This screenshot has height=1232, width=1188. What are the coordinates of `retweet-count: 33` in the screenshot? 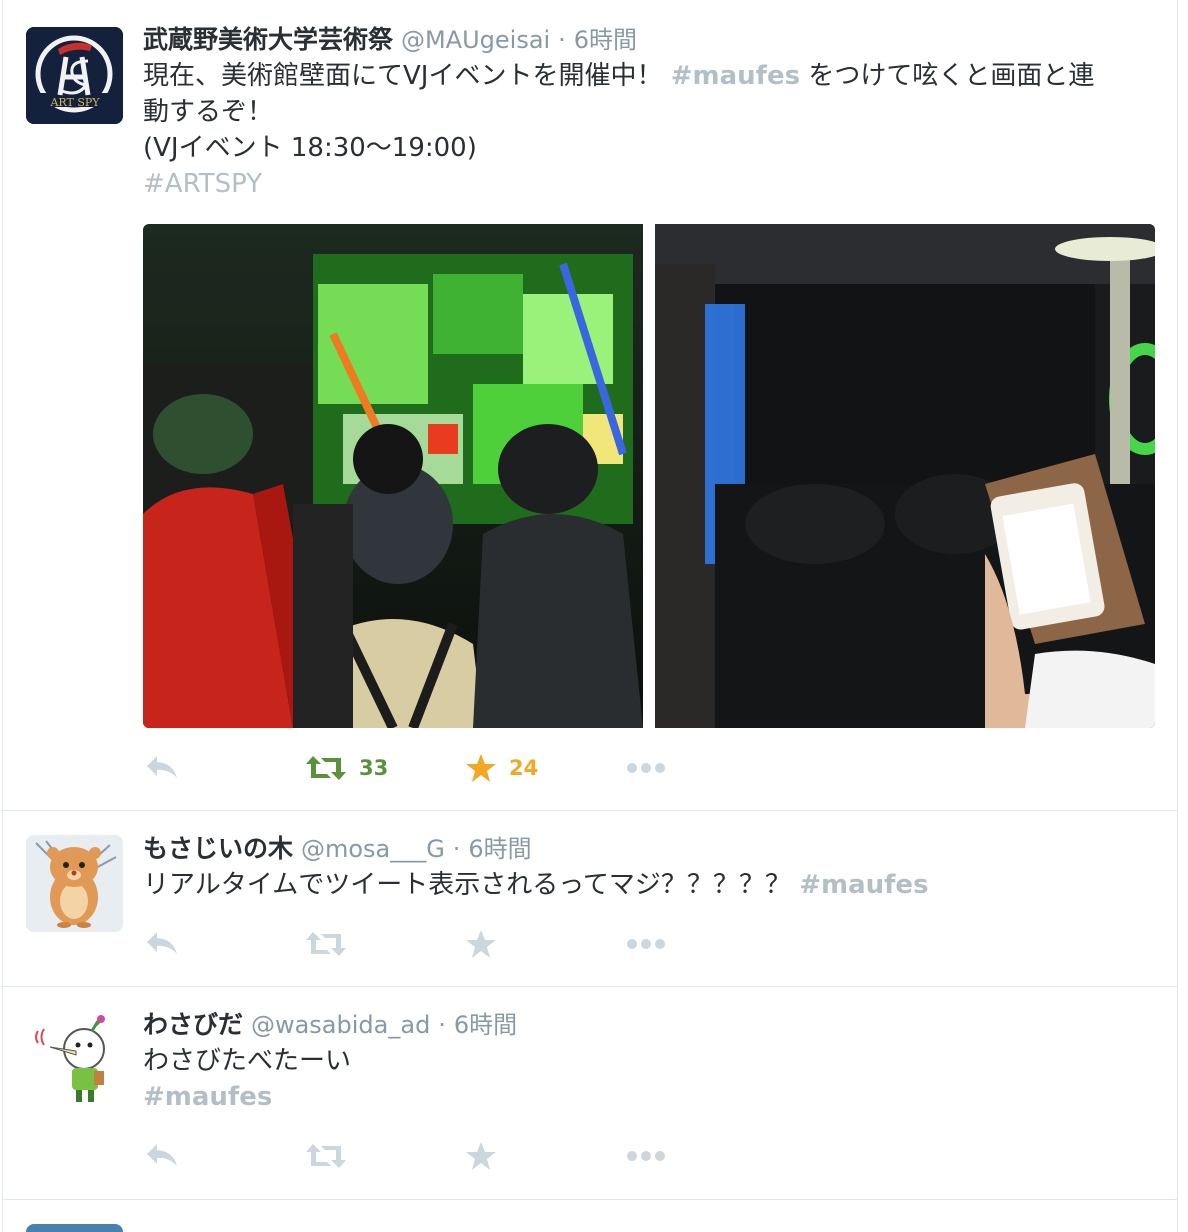 It's located at (374, 768).